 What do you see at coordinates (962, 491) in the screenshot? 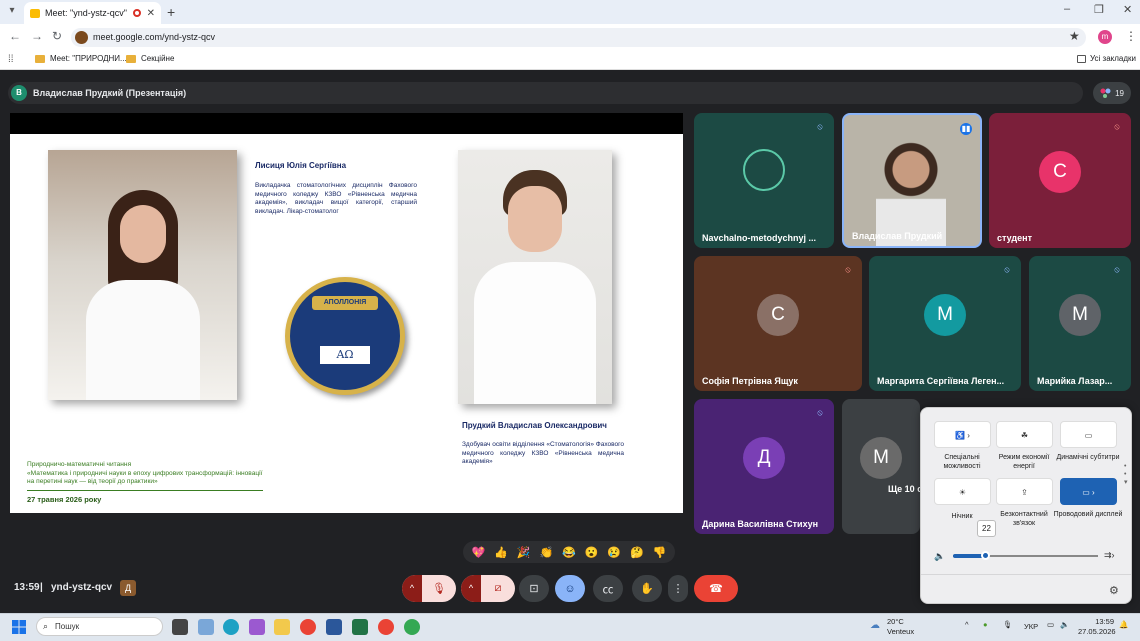
I see `night-light-button: ☀` at bounding box center [962, 491].